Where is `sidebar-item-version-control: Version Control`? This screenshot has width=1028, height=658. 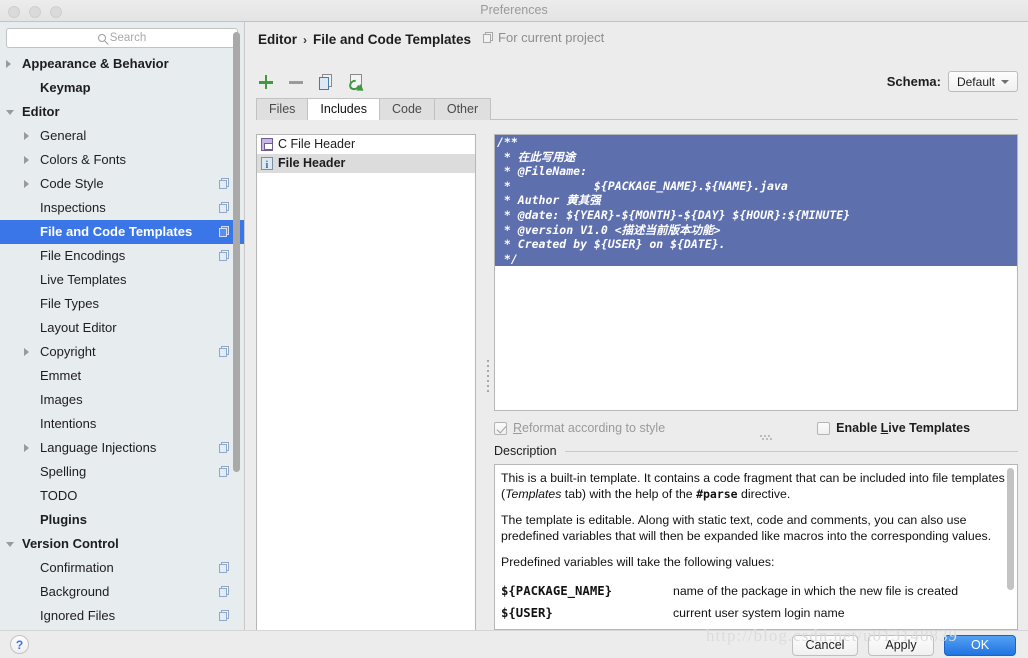
sidebar-item-version-control: Version Control is located at coordinates (122, 544).